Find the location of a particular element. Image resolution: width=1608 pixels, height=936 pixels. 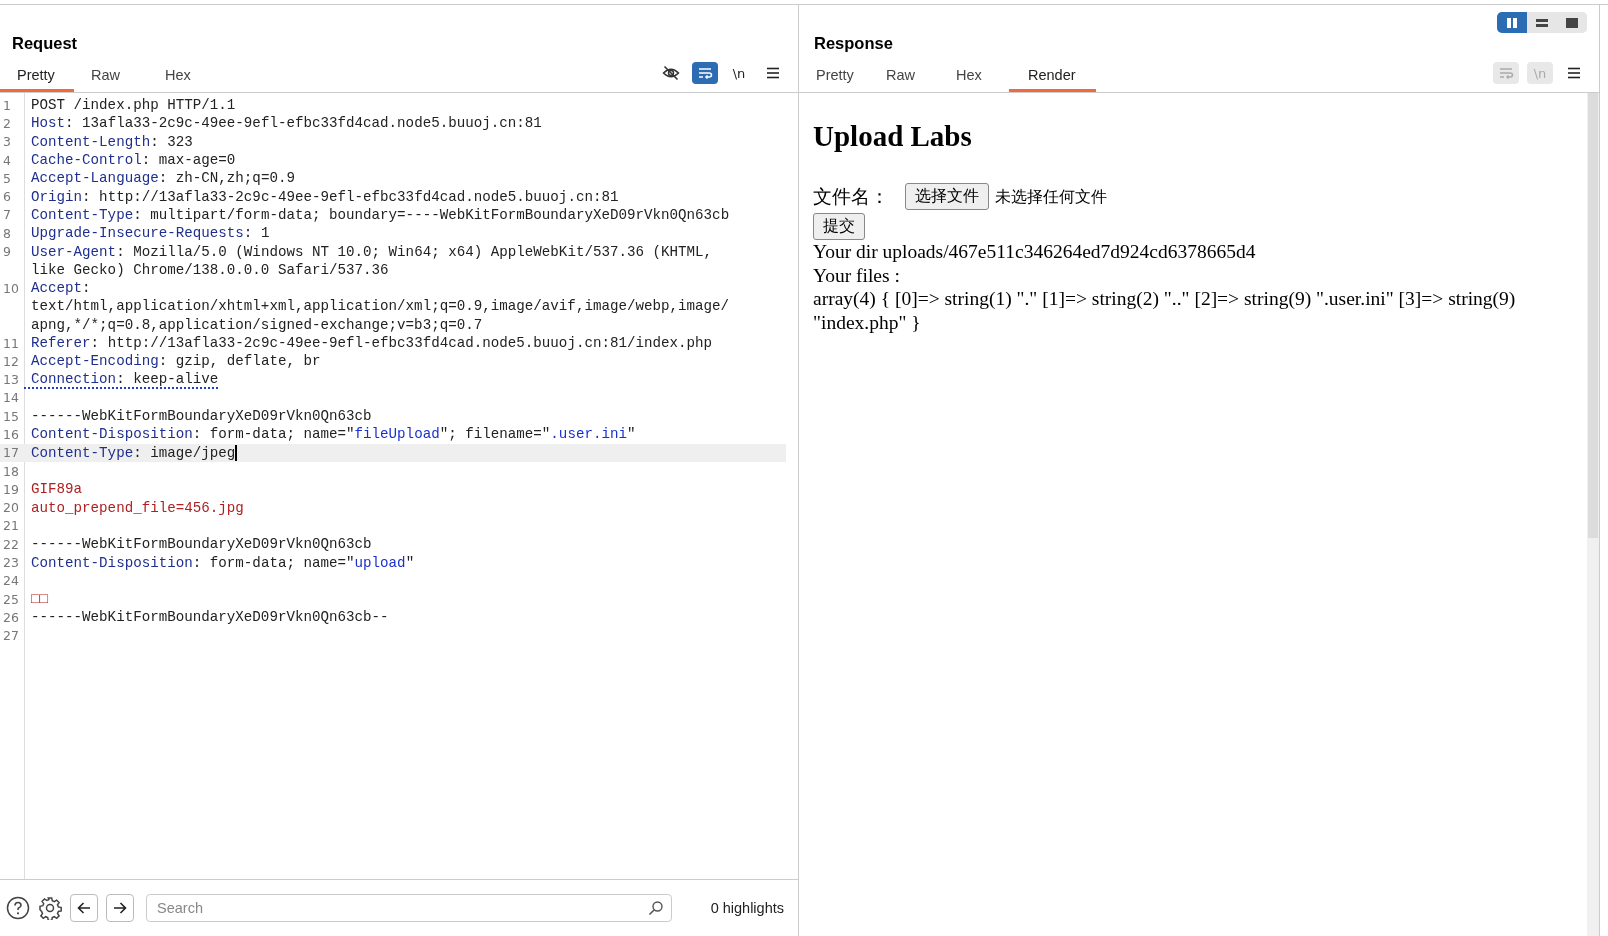

pane-title: Response is located at coordinates (853, 43).